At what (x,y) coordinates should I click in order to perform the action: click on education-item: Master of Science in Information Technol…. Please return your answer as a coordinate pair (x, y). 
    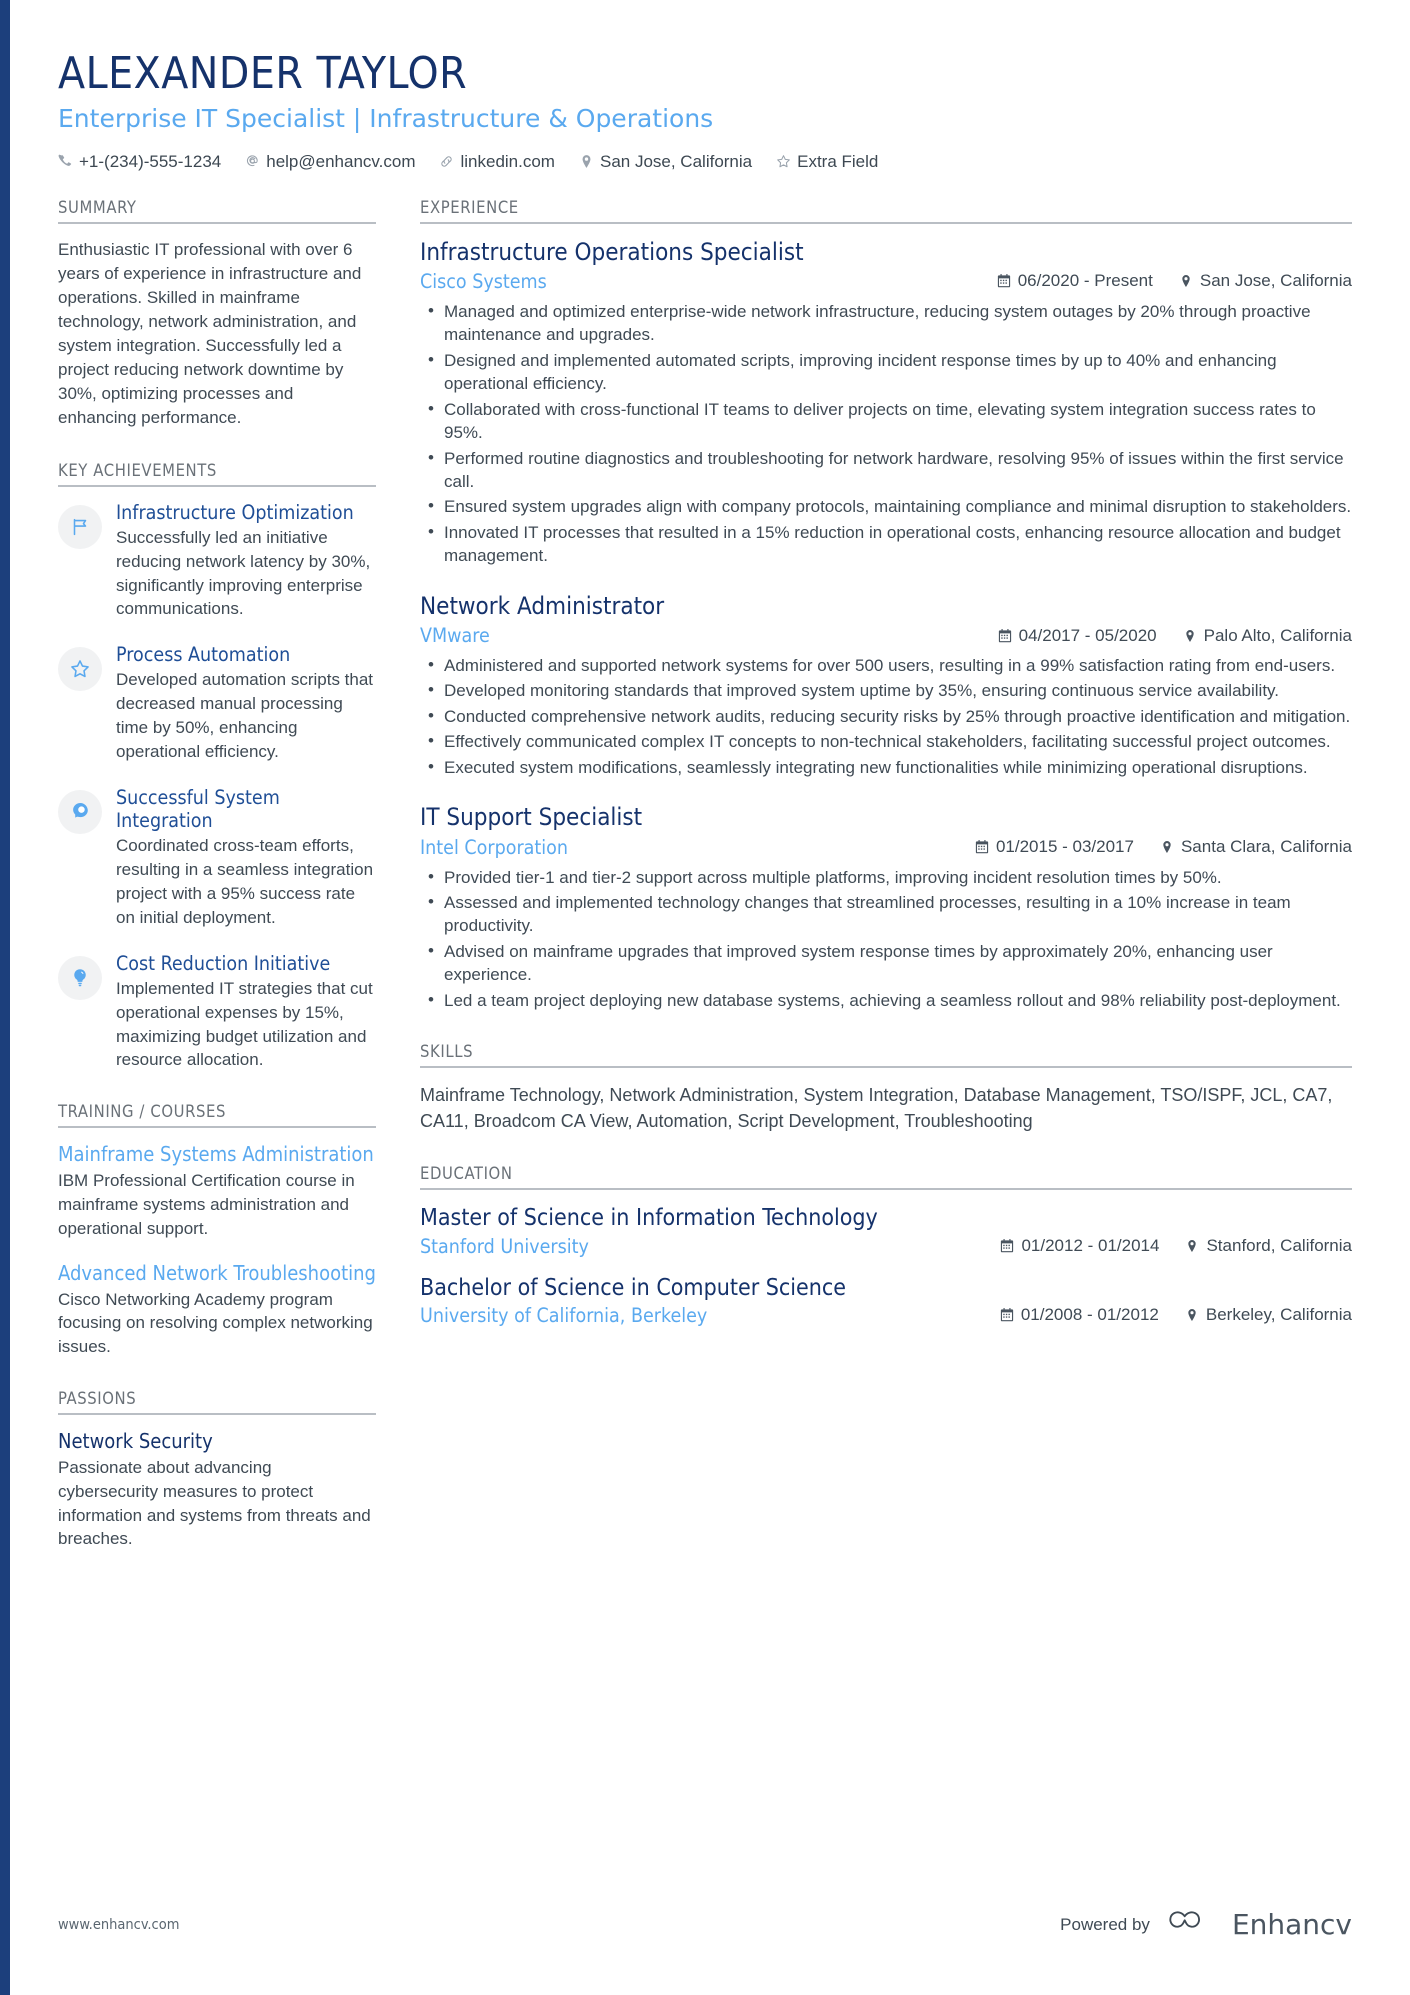
    Looking at the image, I should click on (886, 1230).